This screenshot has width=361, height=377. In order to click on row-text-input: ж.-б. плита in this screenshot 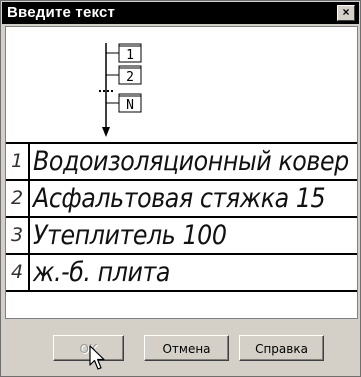, I will do `click(101, 272)`.